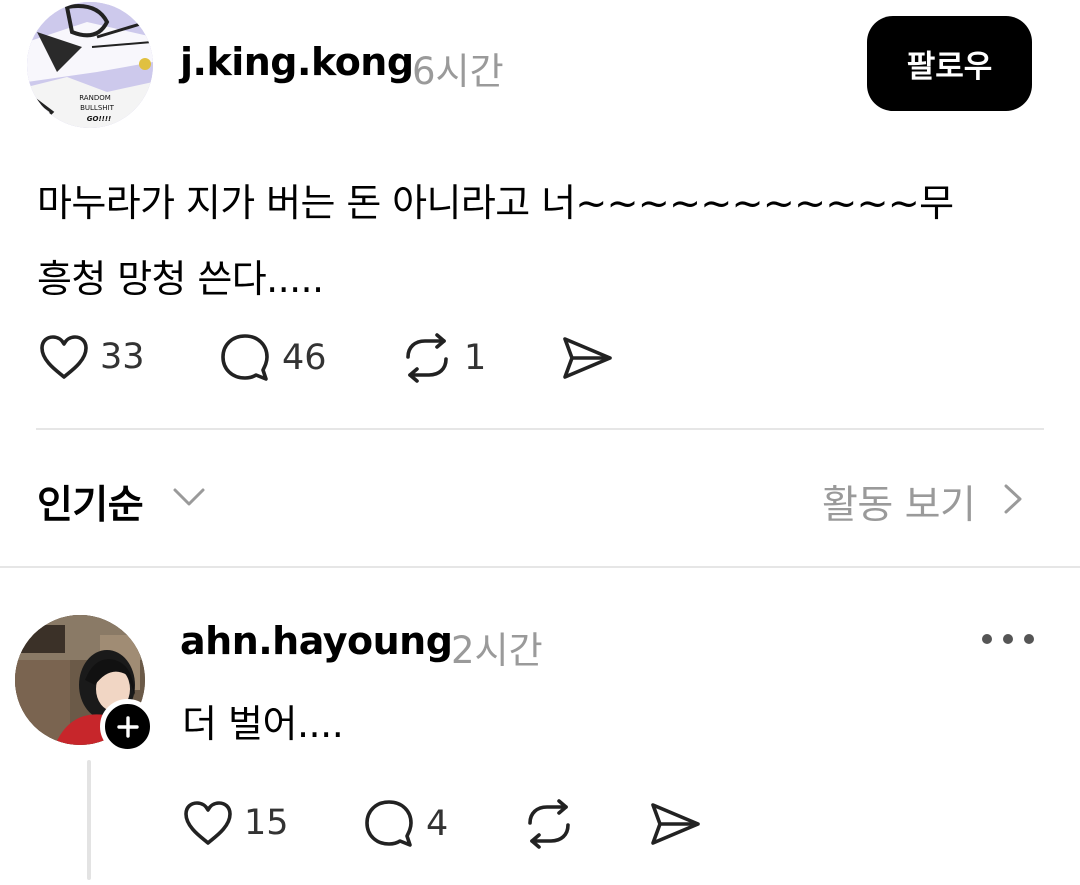 The image size is (1080, 885). I want to click on comment-button: 46, so click(272, 358).